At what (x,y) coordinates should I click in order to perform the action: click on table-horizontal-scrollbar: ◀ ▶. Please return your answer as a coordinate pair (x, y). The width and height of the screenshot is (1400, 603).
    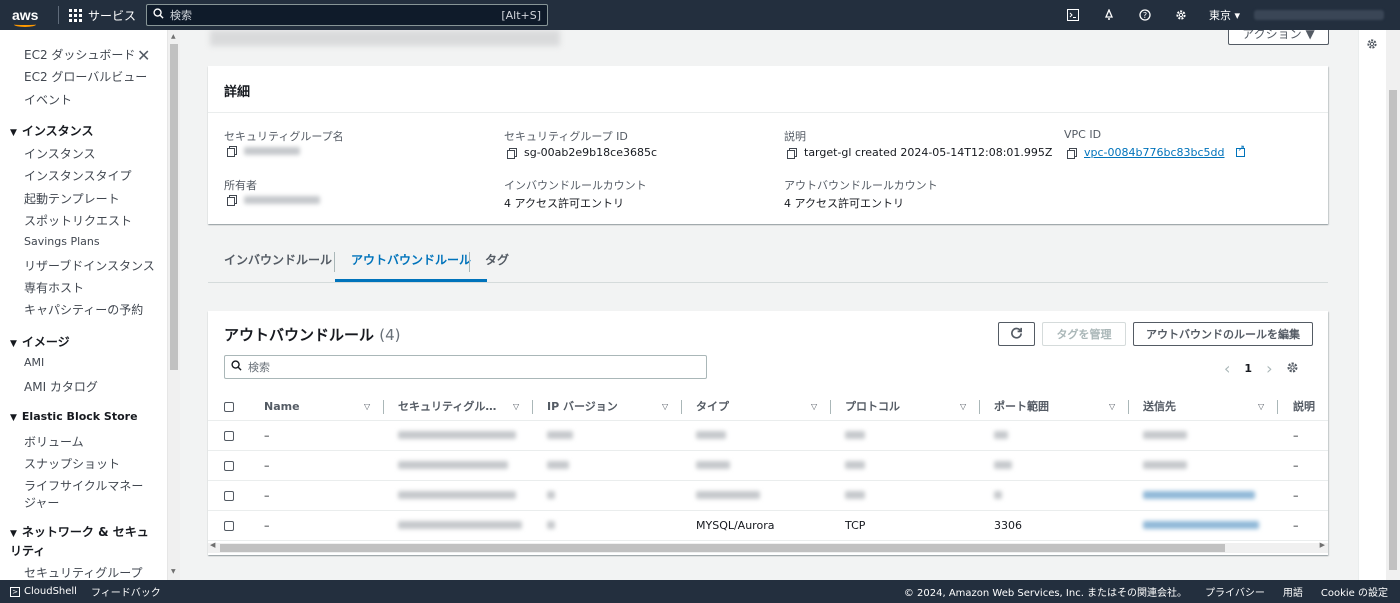
    Looking at the image, I should click on (768, 547).